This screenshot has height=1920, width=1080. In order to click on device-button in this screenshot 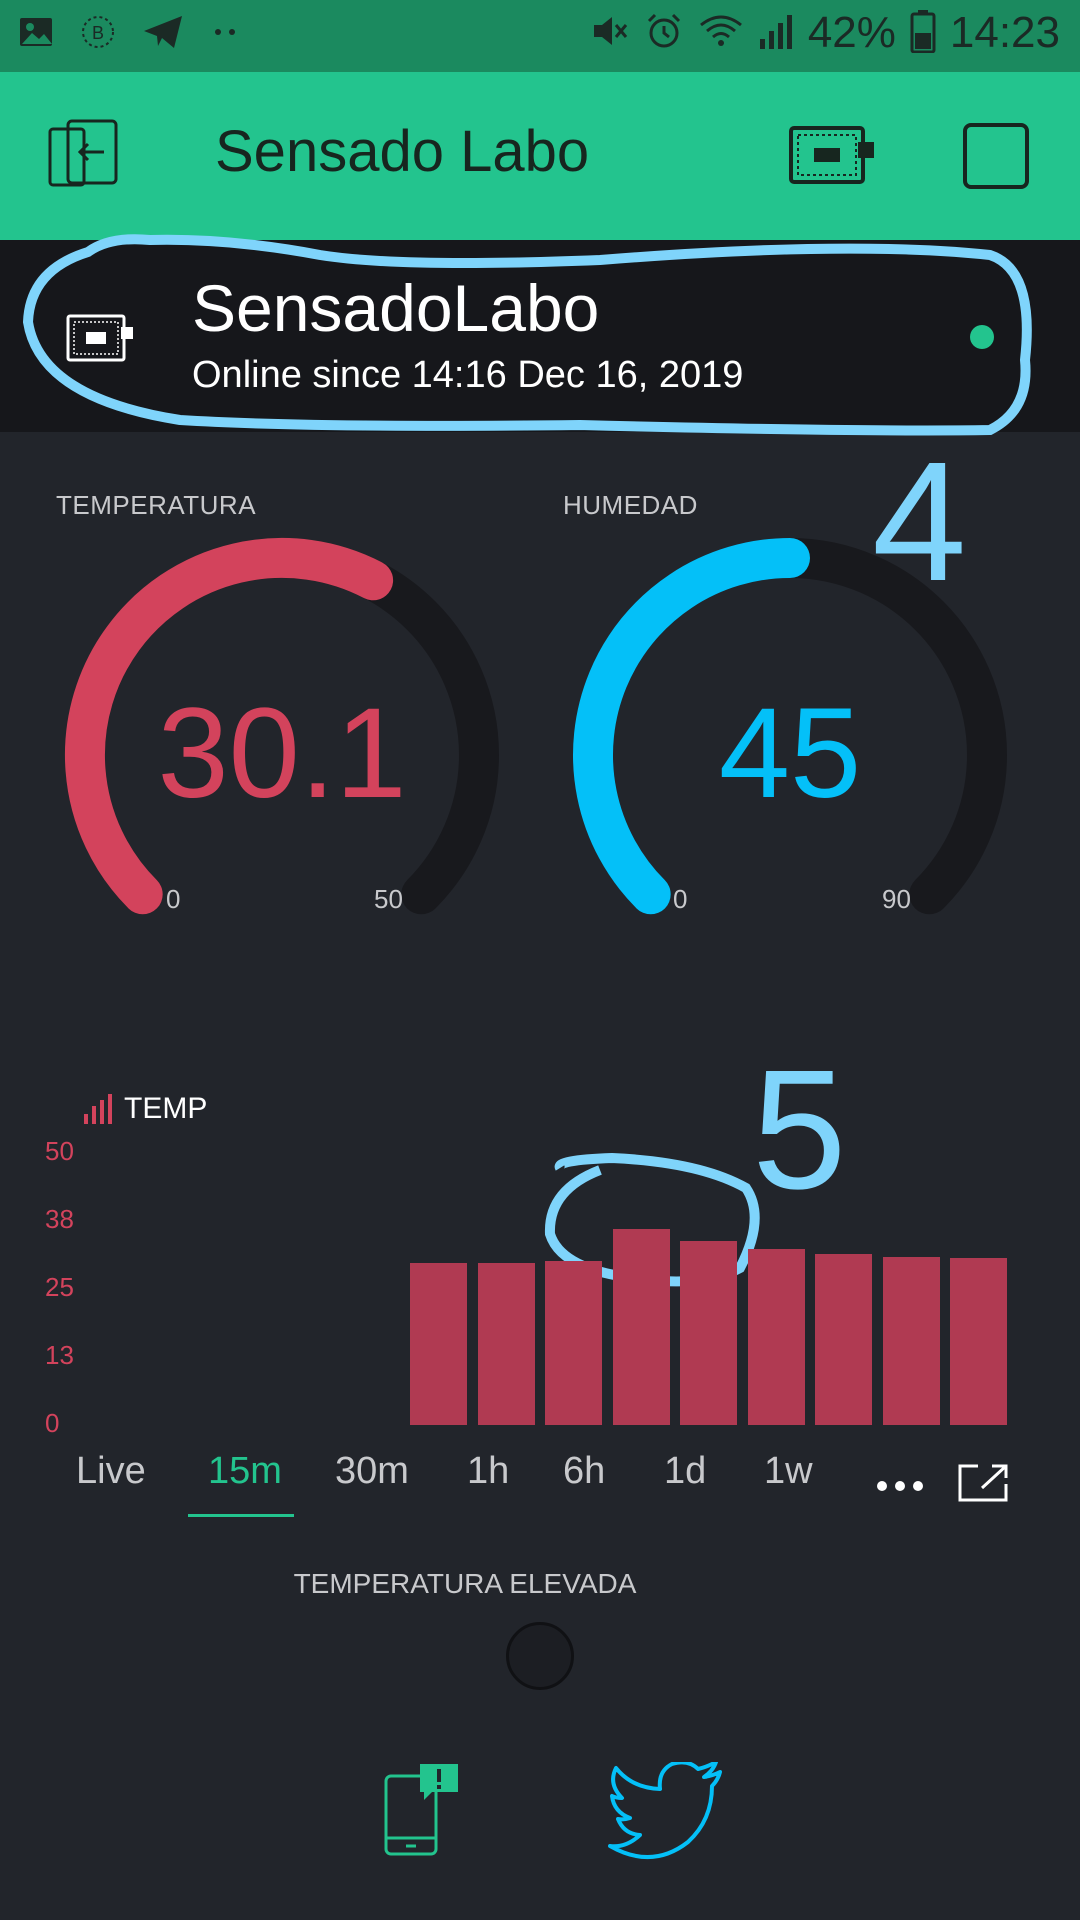, I will do `click(833, 155)`.